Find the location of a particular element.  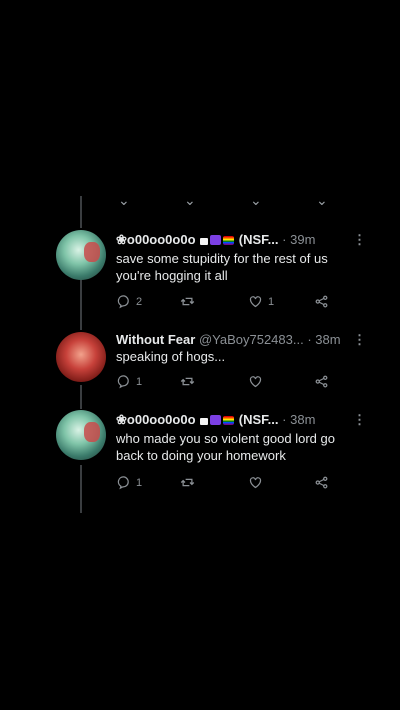

reply-button: 2 is located at coordinates (129, 301).